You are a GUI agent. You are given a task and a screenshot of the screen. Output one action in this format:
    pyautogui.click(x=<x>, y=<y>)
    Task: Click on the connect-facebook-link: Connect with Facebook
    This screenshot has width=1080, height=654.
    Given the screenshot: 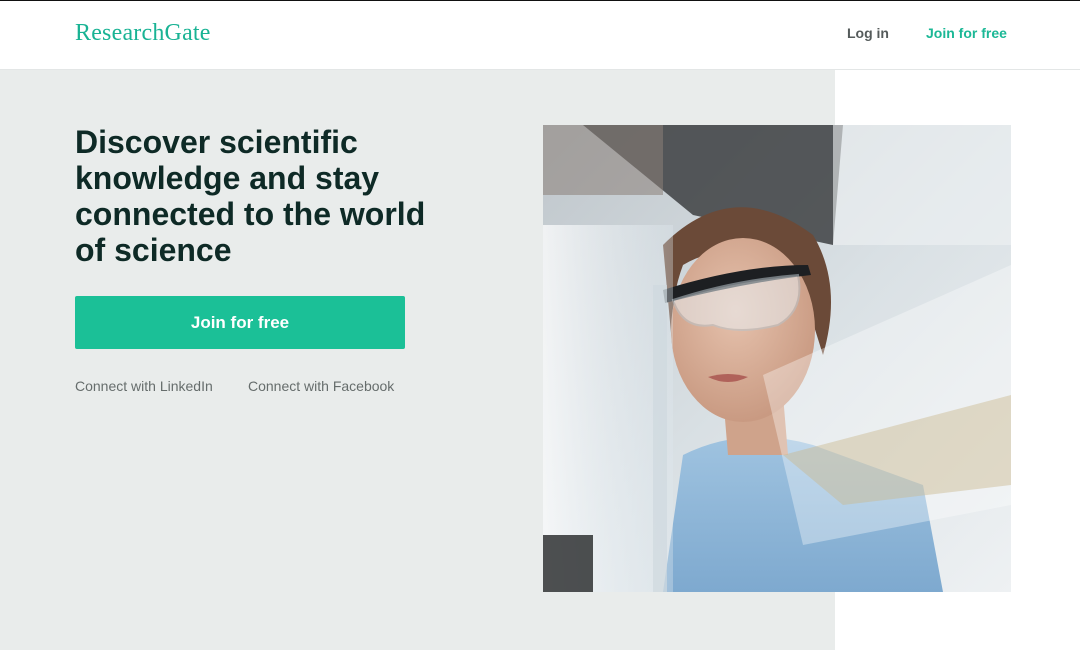 What is the action you would take?
    pyautogui.click(x=321, y=386)
    